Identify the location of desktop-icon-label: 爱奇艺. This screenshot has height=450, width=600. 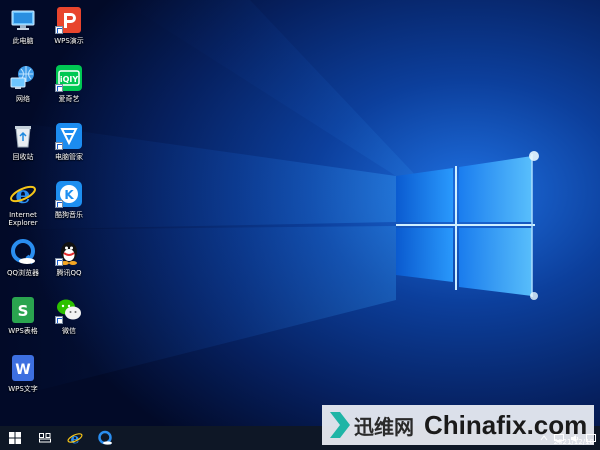
(69, 99).